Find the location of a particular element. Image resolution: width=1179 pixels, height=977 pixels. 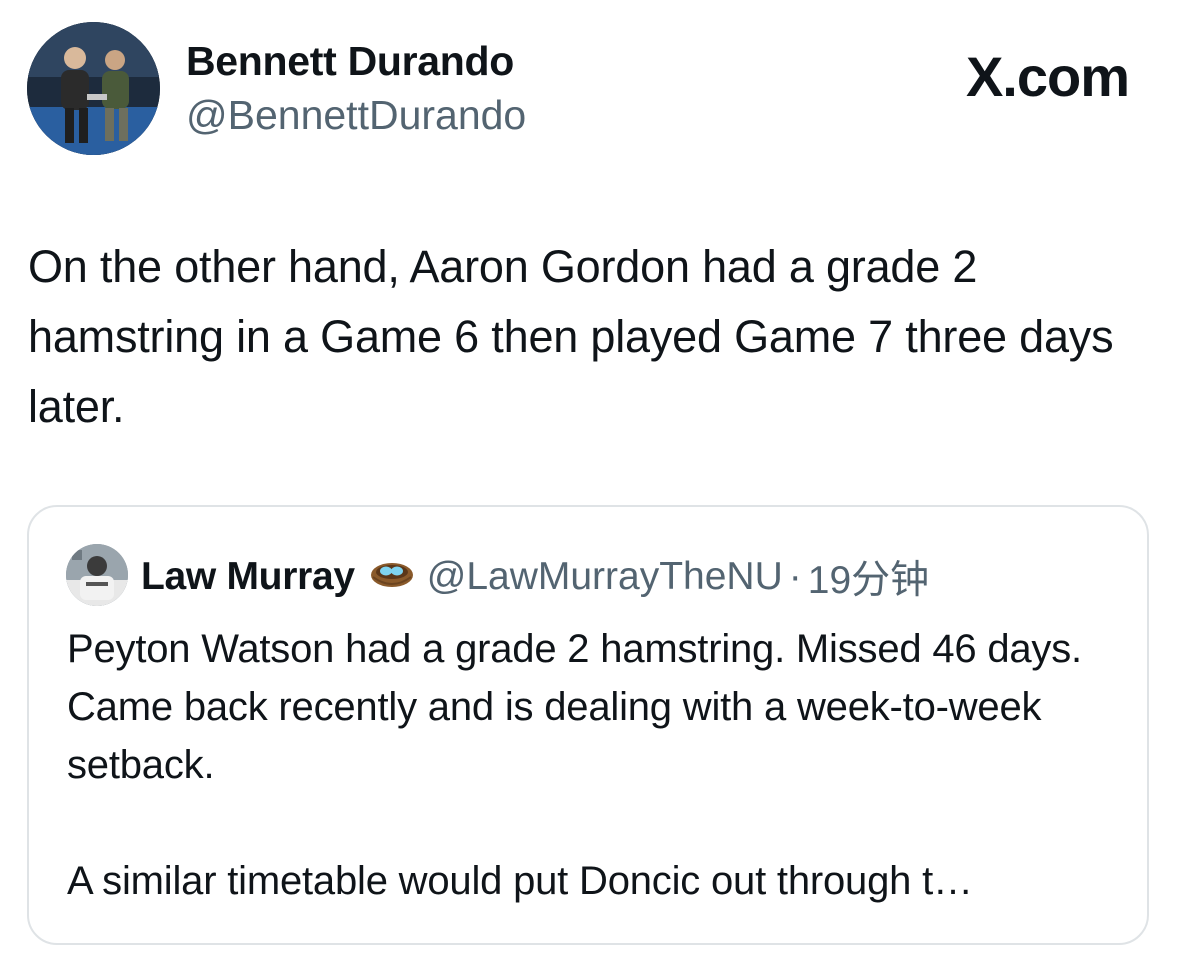

quoted-tweet-header: Law Murray @LawMurrayTheNU · 19分钟 is located at coordinates (535, 577).